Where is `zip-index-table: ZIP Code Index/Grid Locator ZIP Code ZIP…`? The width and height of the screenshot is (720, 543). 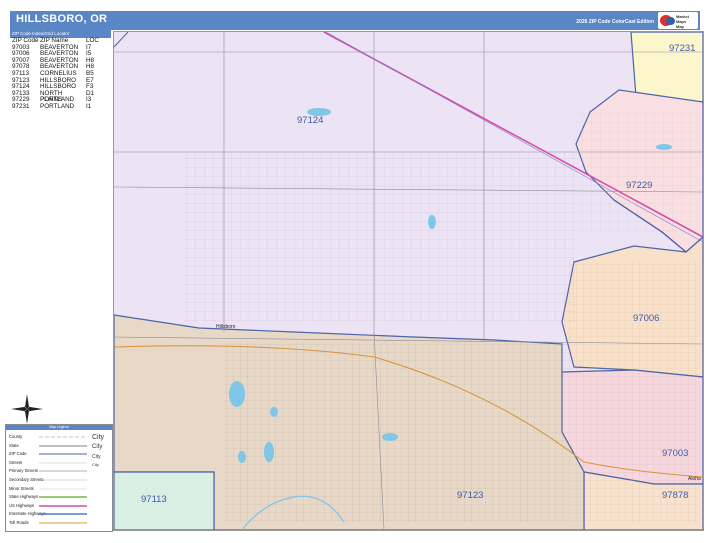 zip-index-table: ZIP Code Index/Grid Locator ZIP Code ZIP… is located at coordinates (60, 70).